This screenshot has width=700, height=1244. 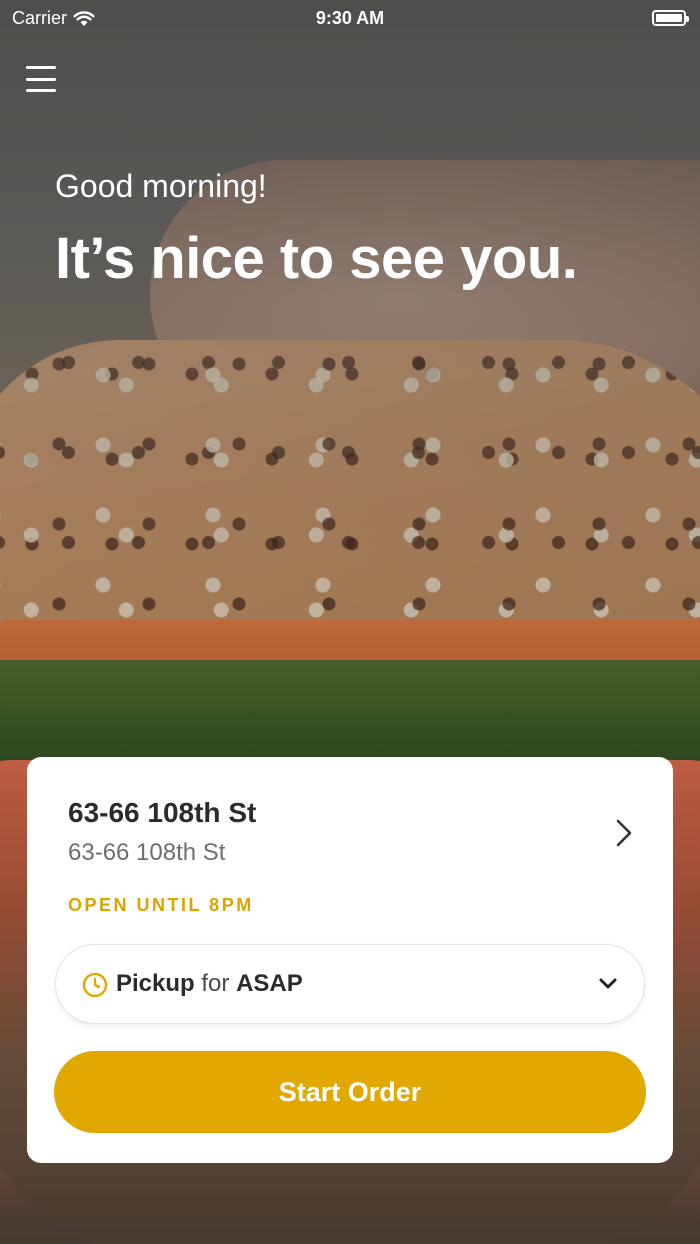 I want to click on store-selector: 63-66 108th St 63-66 108th St, so click(x=353, y=838).